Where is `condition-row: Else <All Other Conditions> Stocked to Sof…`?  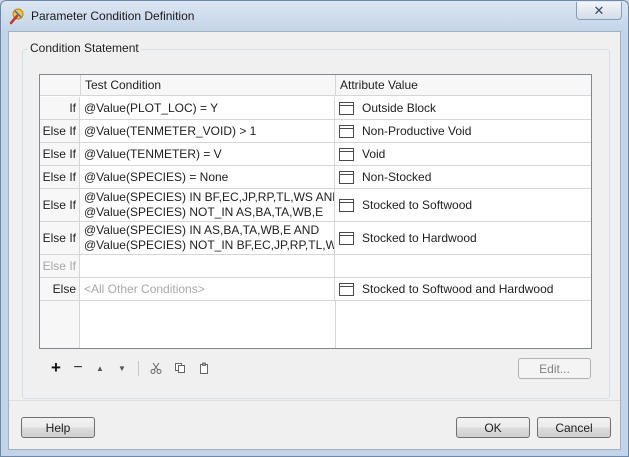
condition-row: Else <All Other Conditions> Stocked to Sof… is located at coordinates (315, 289).